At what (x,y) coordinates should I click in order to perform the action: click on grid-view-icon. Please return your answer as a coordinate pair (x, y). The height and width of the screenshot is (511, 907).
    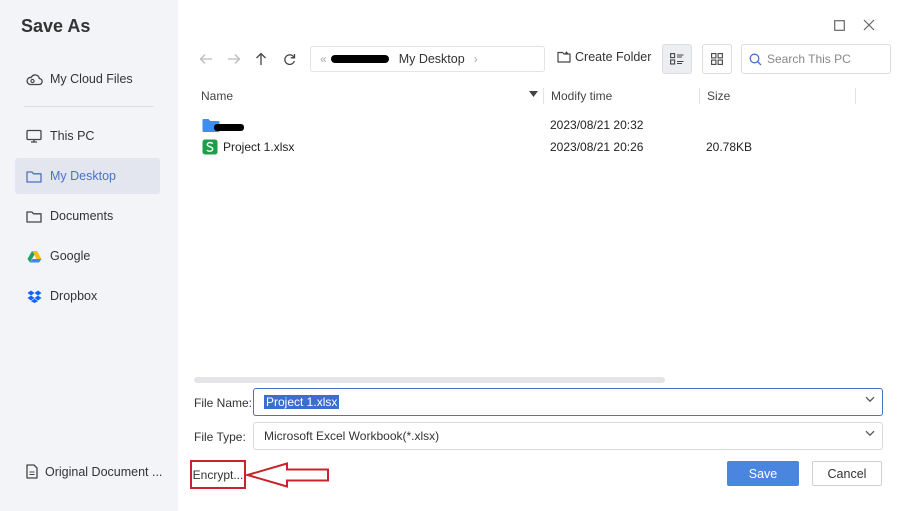
    Looking at the image, I should click on (717, 59).